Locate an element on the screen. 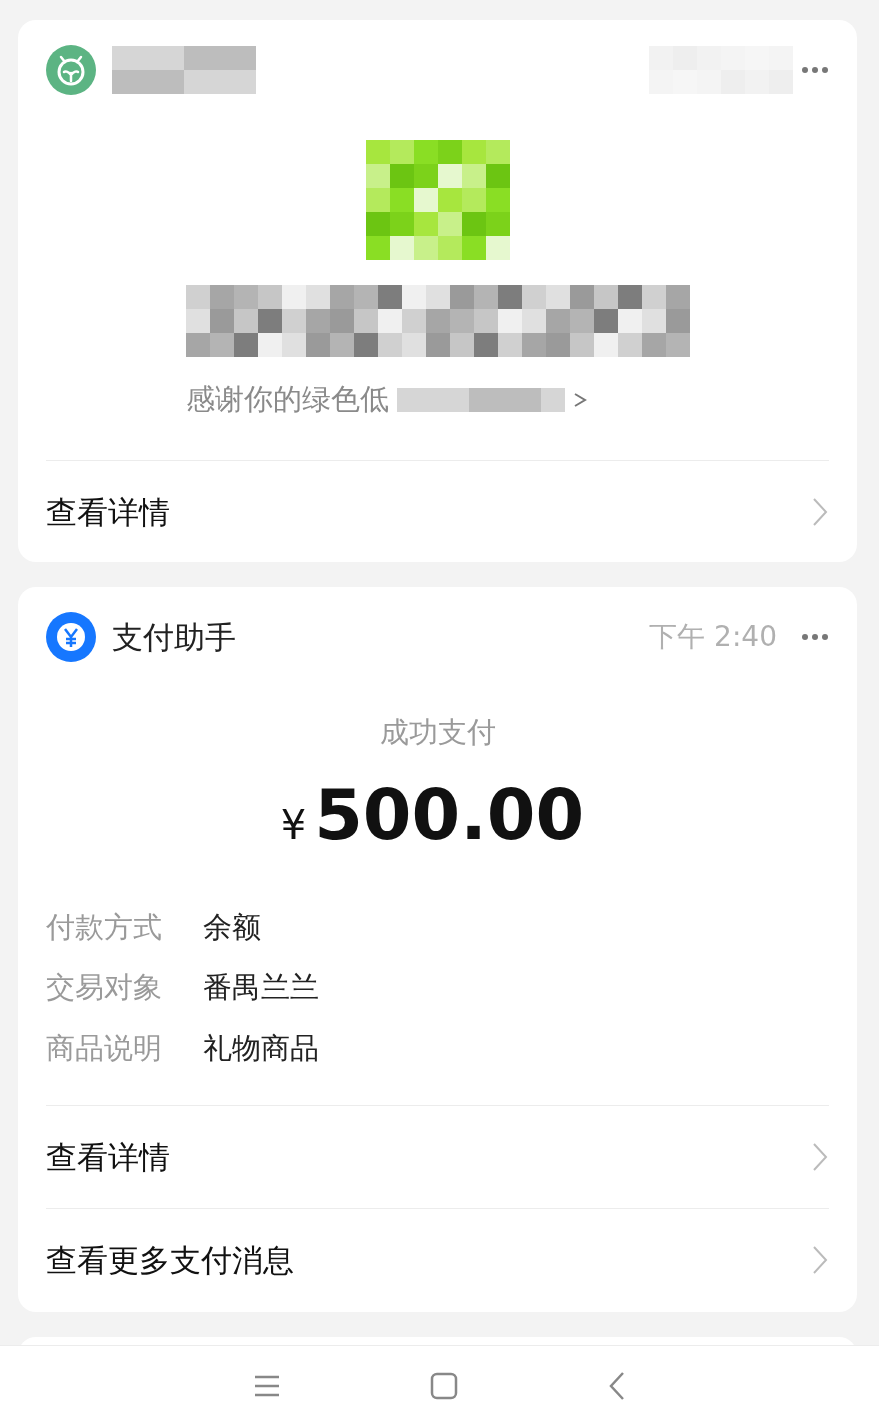  menu-icon is located at coordinates (266, 1385).